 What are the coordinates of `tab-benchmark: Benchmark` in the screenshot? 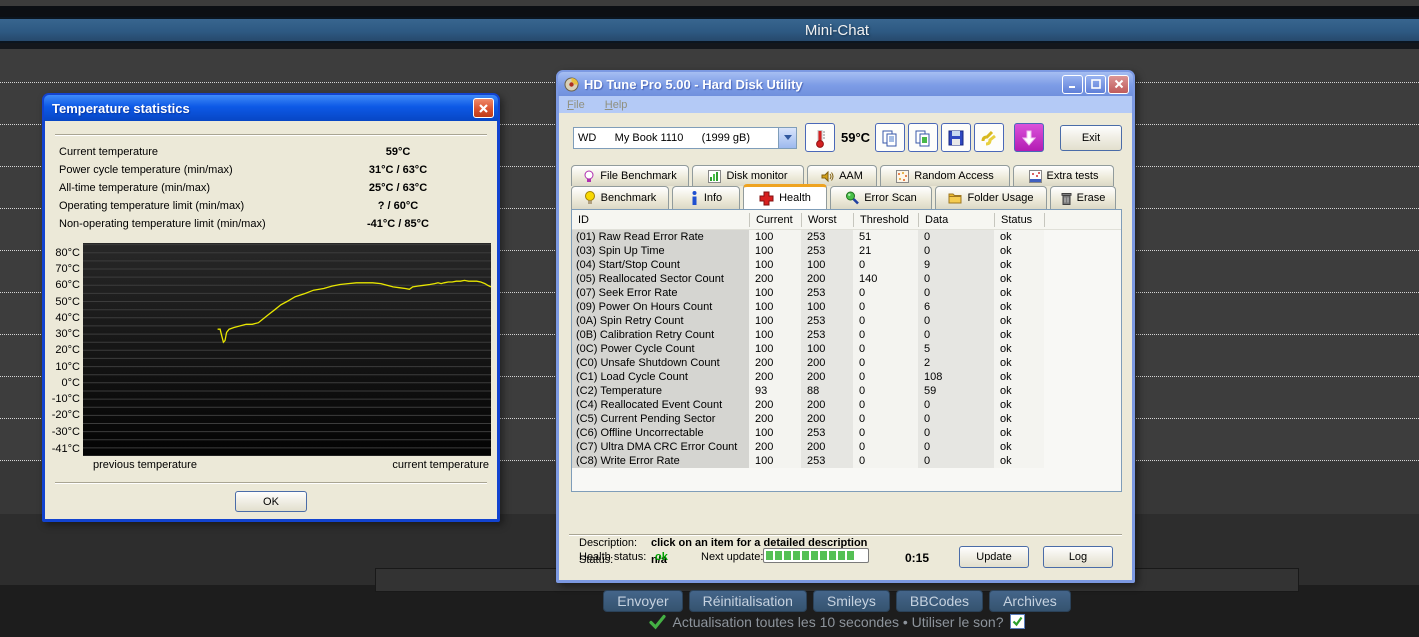 It's located at (620, 197).